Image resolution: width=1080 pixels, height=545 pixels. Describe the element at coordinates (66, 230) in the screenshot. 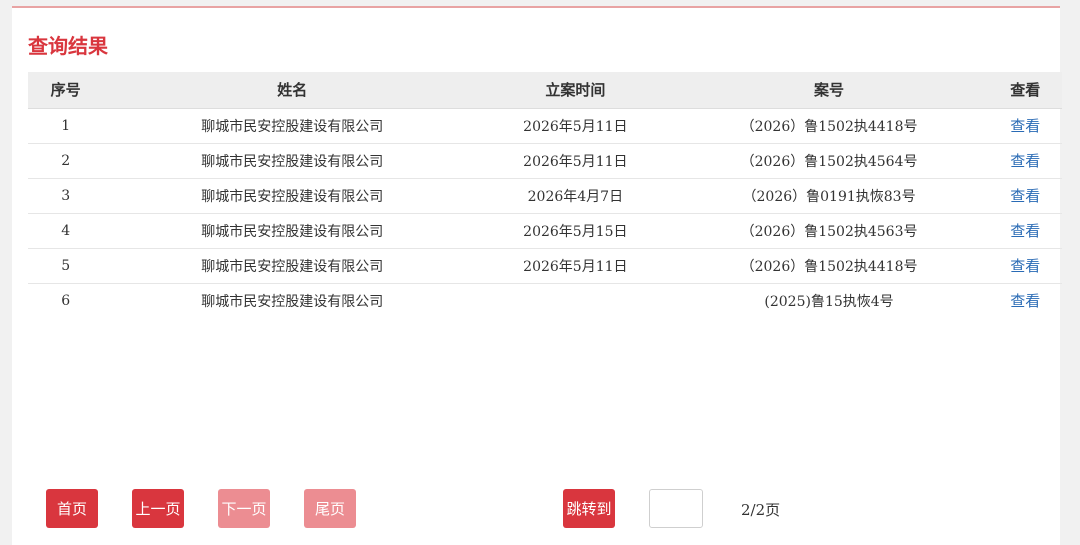

I see `cell-index: 4` at that location.